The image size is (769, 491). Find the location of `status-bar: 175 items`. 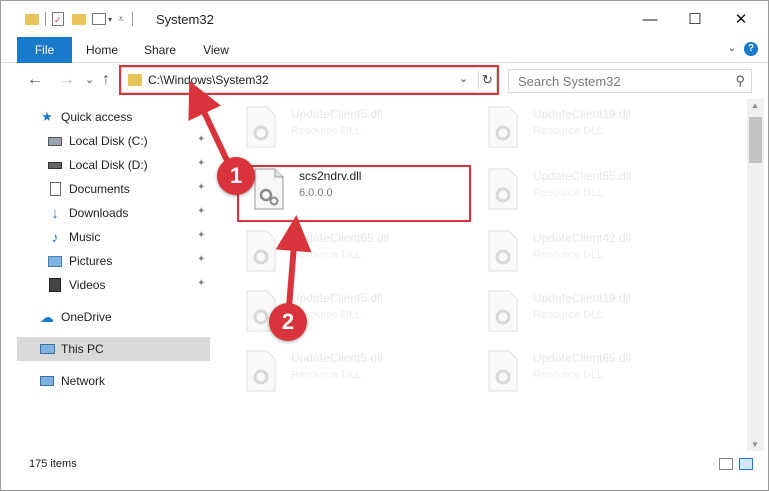

status-bar: 175 items is located at coordinates (384, 464).